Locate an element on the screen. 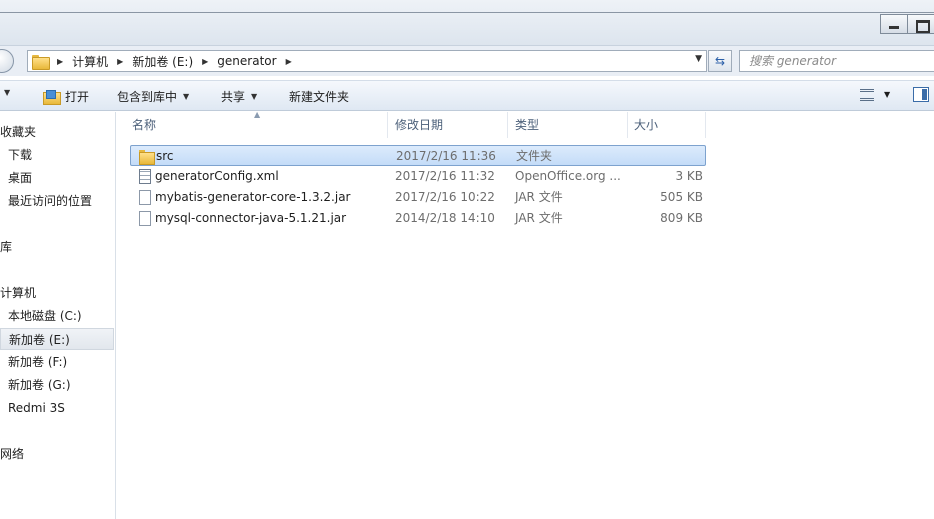  file-name: src is located at coordinates (165, 156).